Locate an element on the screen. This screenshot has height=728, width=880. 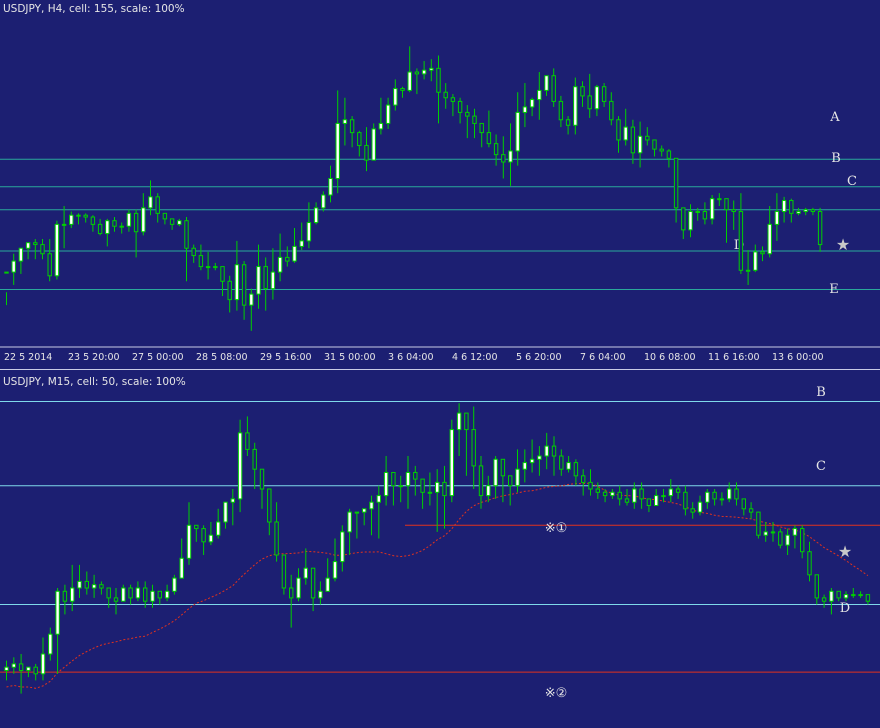
time-tick-label: 31 5 00:00 is located at coordinates (350, 357).